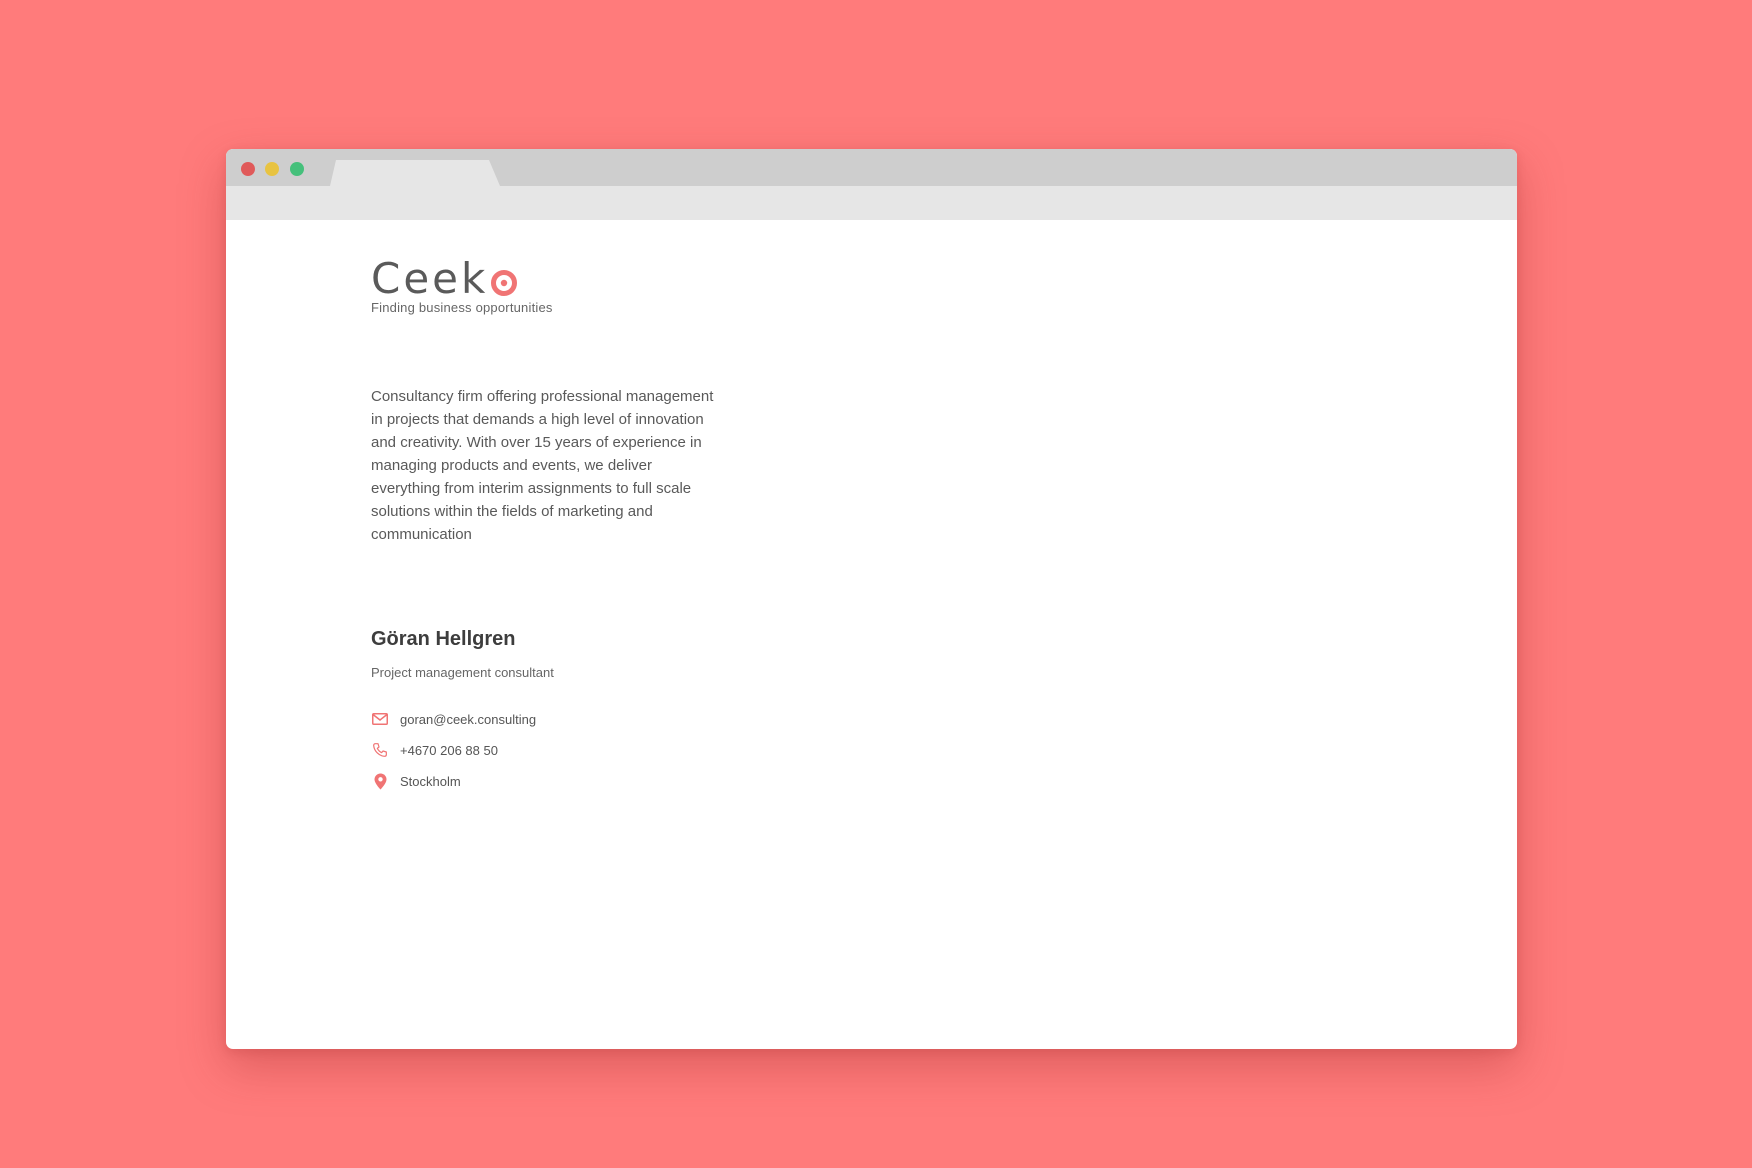 This screenshot has width=1752, height=1168. I want to click on browser-titlebar, so click(871, 167).